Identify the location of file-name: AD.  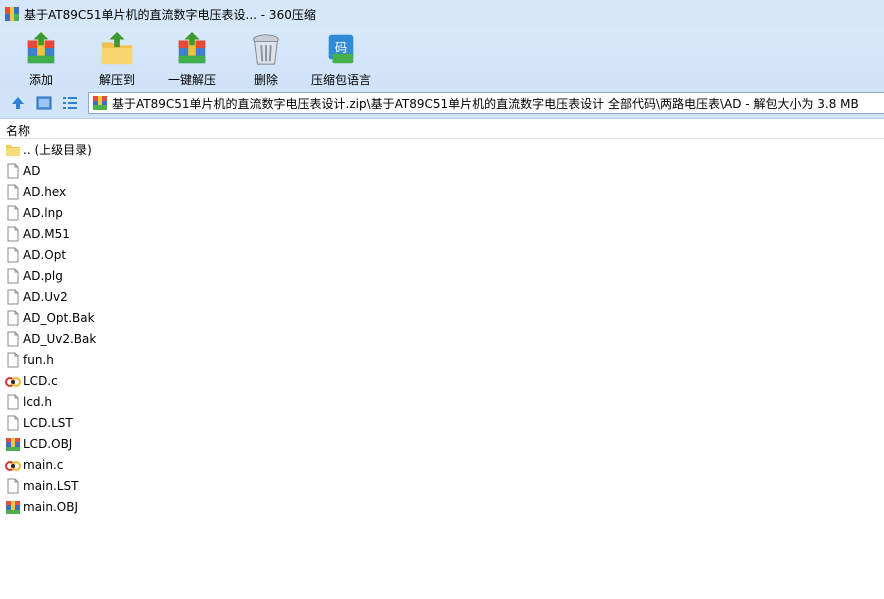
(32, 170).